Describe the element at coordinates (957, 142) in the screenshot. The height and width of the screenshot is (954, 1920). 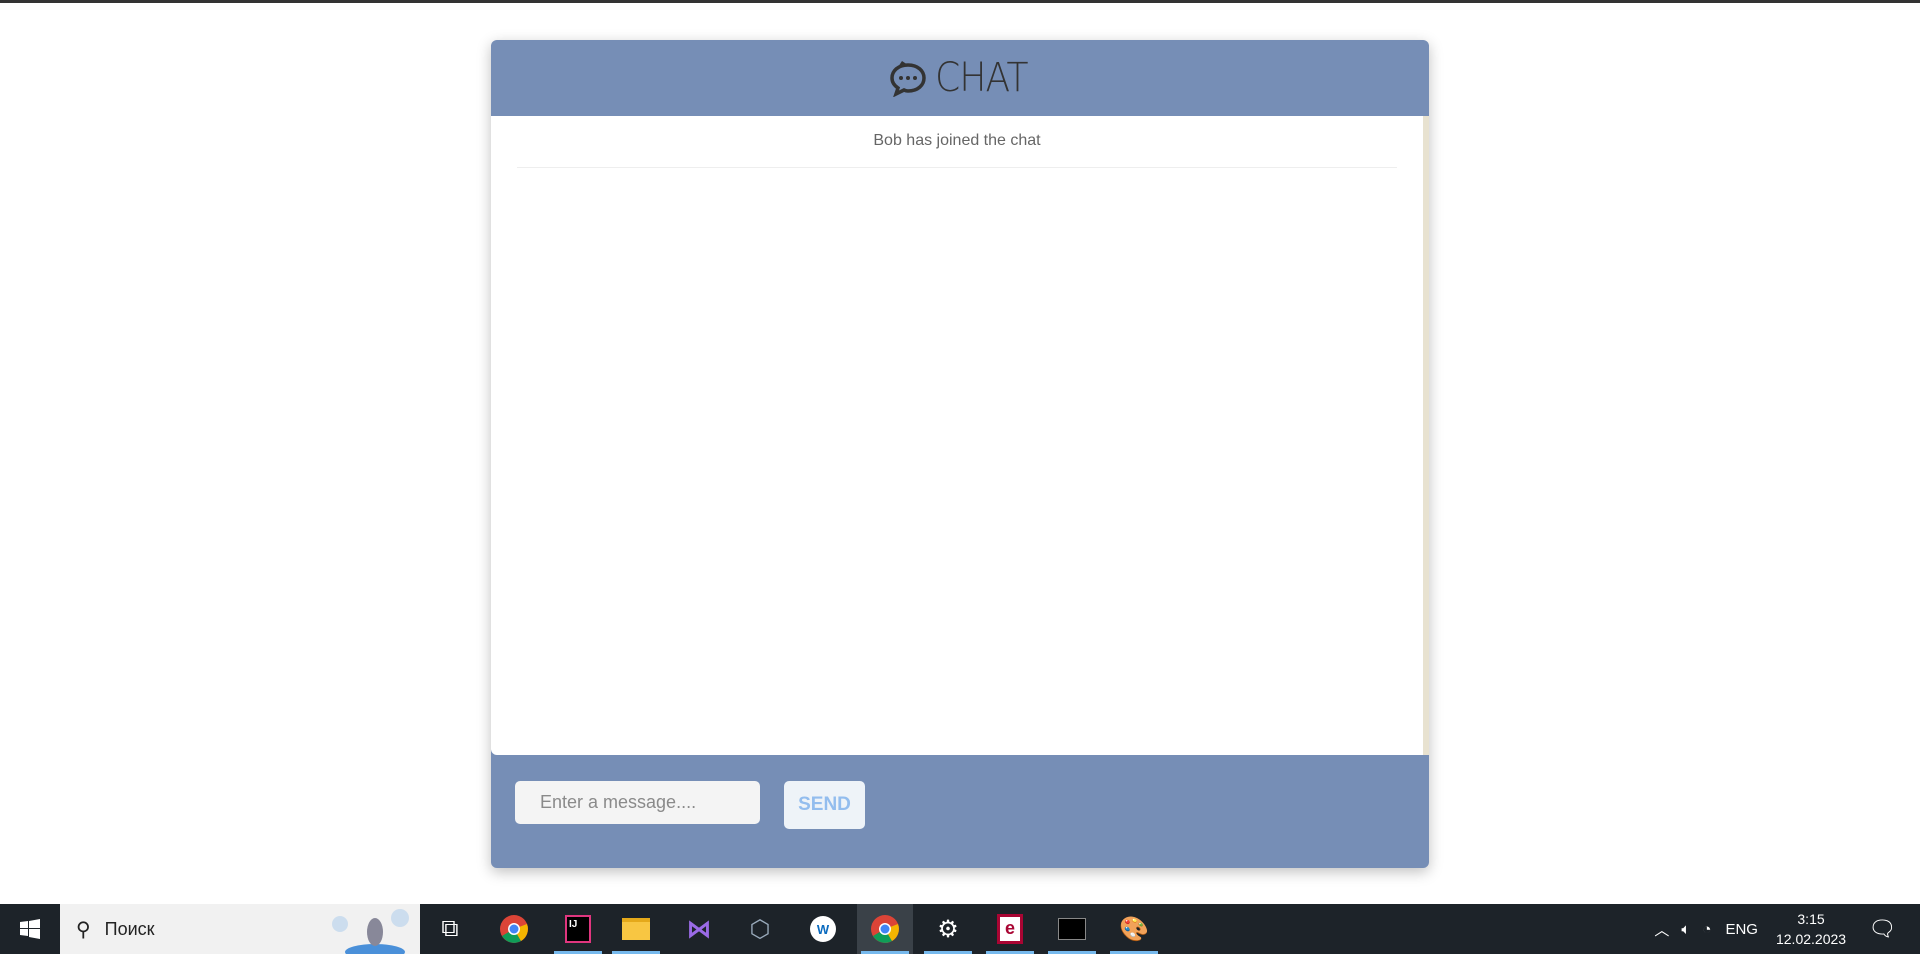
I see `system-message: Bob has joined the chat` at that location.